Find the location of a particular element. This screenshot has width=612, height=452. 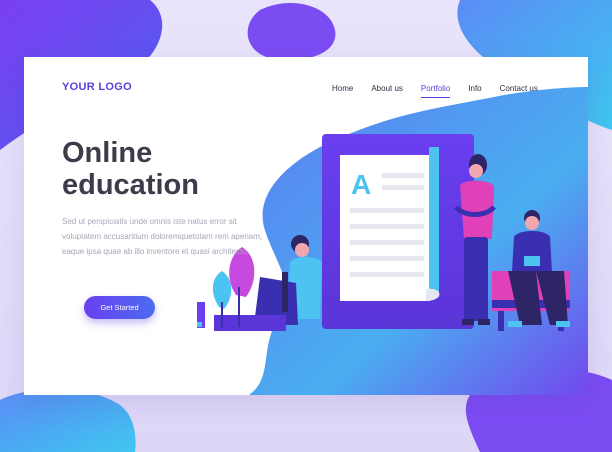

nav-item-home: Home is located at coordinates (342, 88).